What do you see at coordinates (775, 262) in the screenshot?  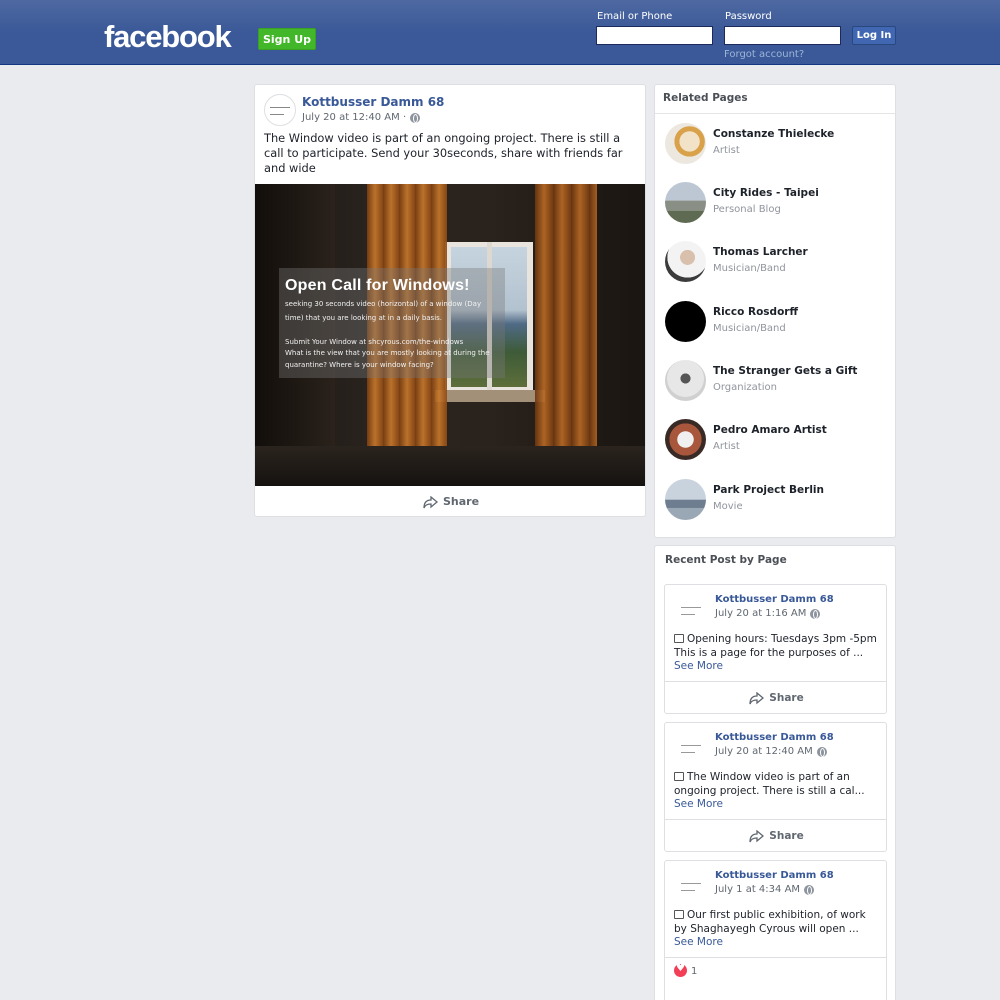 I see `related-page-item: Thomas Larcher Musician/Band` at bounding box center [775, 262].